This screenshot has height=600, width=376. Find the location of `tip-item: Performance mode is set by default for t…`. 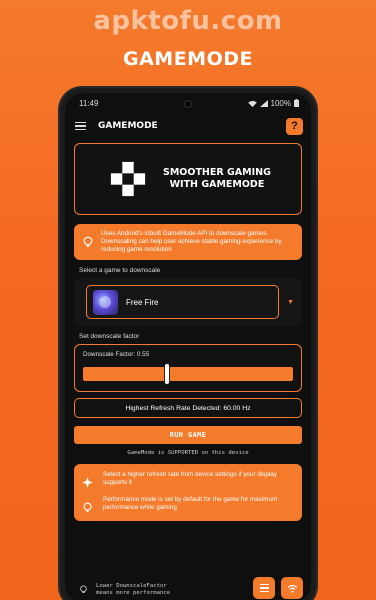

tip-item: Performance mode is set by default for t… is located at coordinates (188, 504).